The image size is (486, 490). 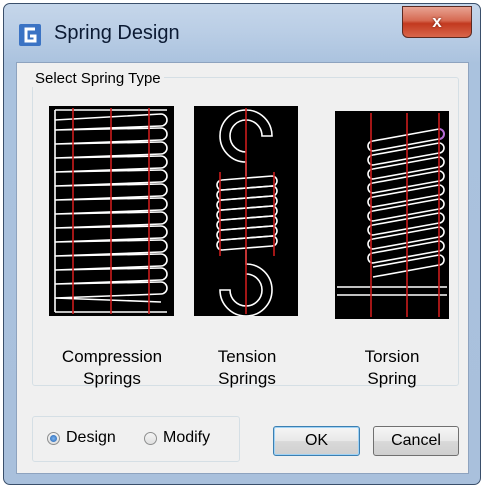 I want to click on modify-radio: Modify, so click(x=177, y=438).